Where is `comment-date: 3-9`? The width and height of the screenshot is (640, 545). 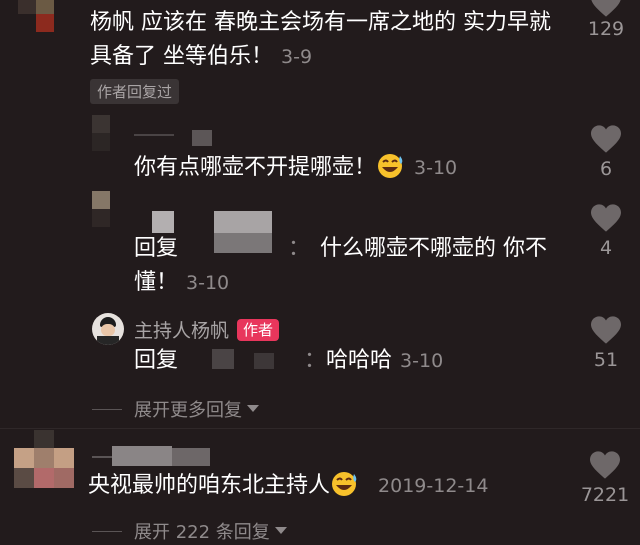
comment-date: 3-9 is located at coordinates (297, 57).